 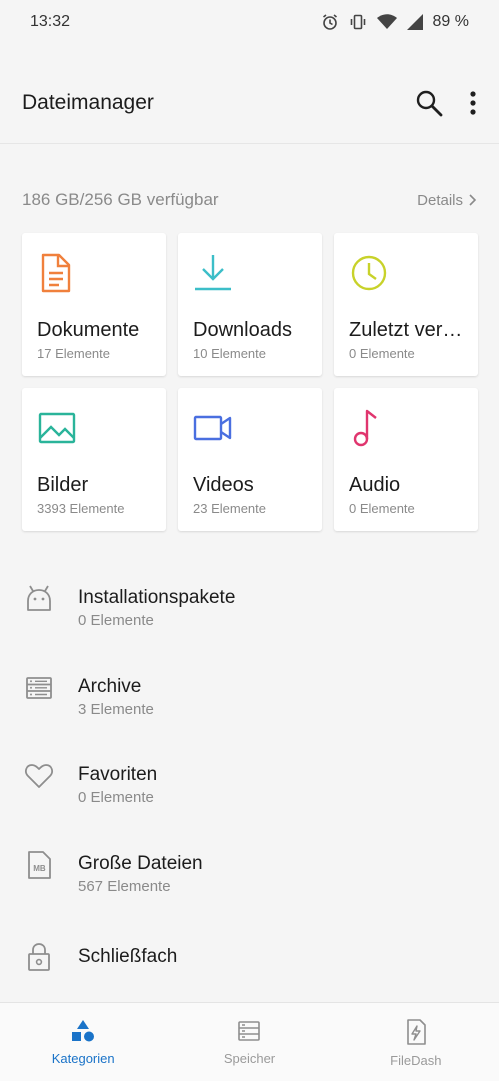 What do you see at coordinates (83, 1031) in the screenshot?
I see `categories-icon` at bounding box center [83, 1031].